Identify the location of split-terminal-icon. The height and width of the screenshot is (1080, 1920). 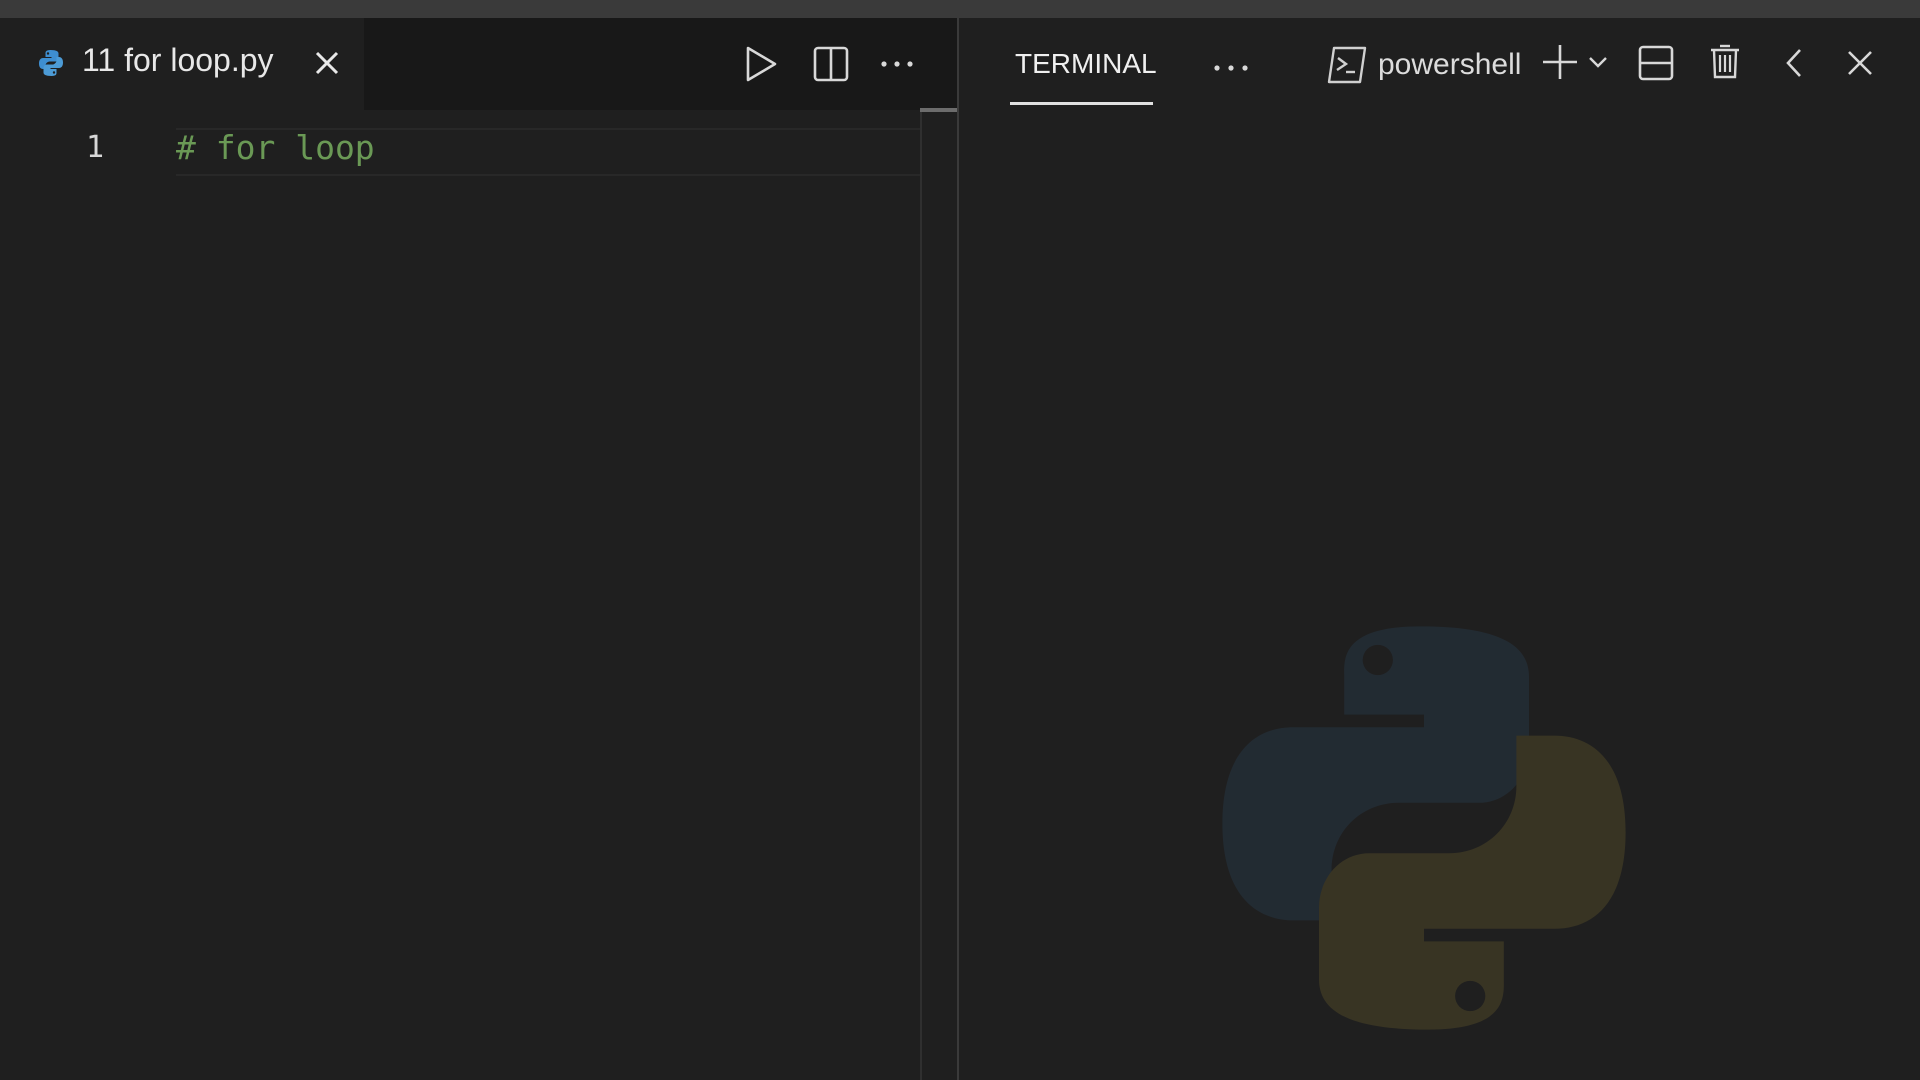
(1656, 63).